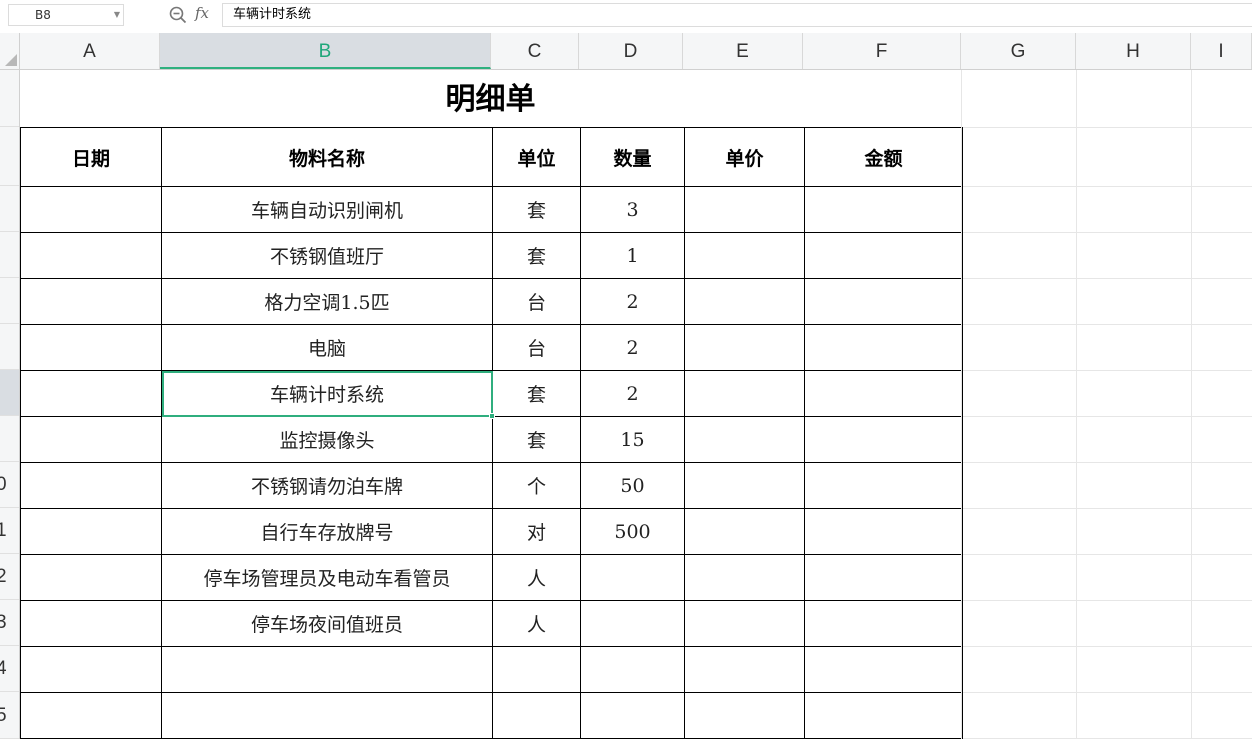 This screenshot has width=1252, height=739. What do you see at coordinates (1018, 51) in the screenshot?
I see `column-header-g: G` at bounding box center [1018, 51].